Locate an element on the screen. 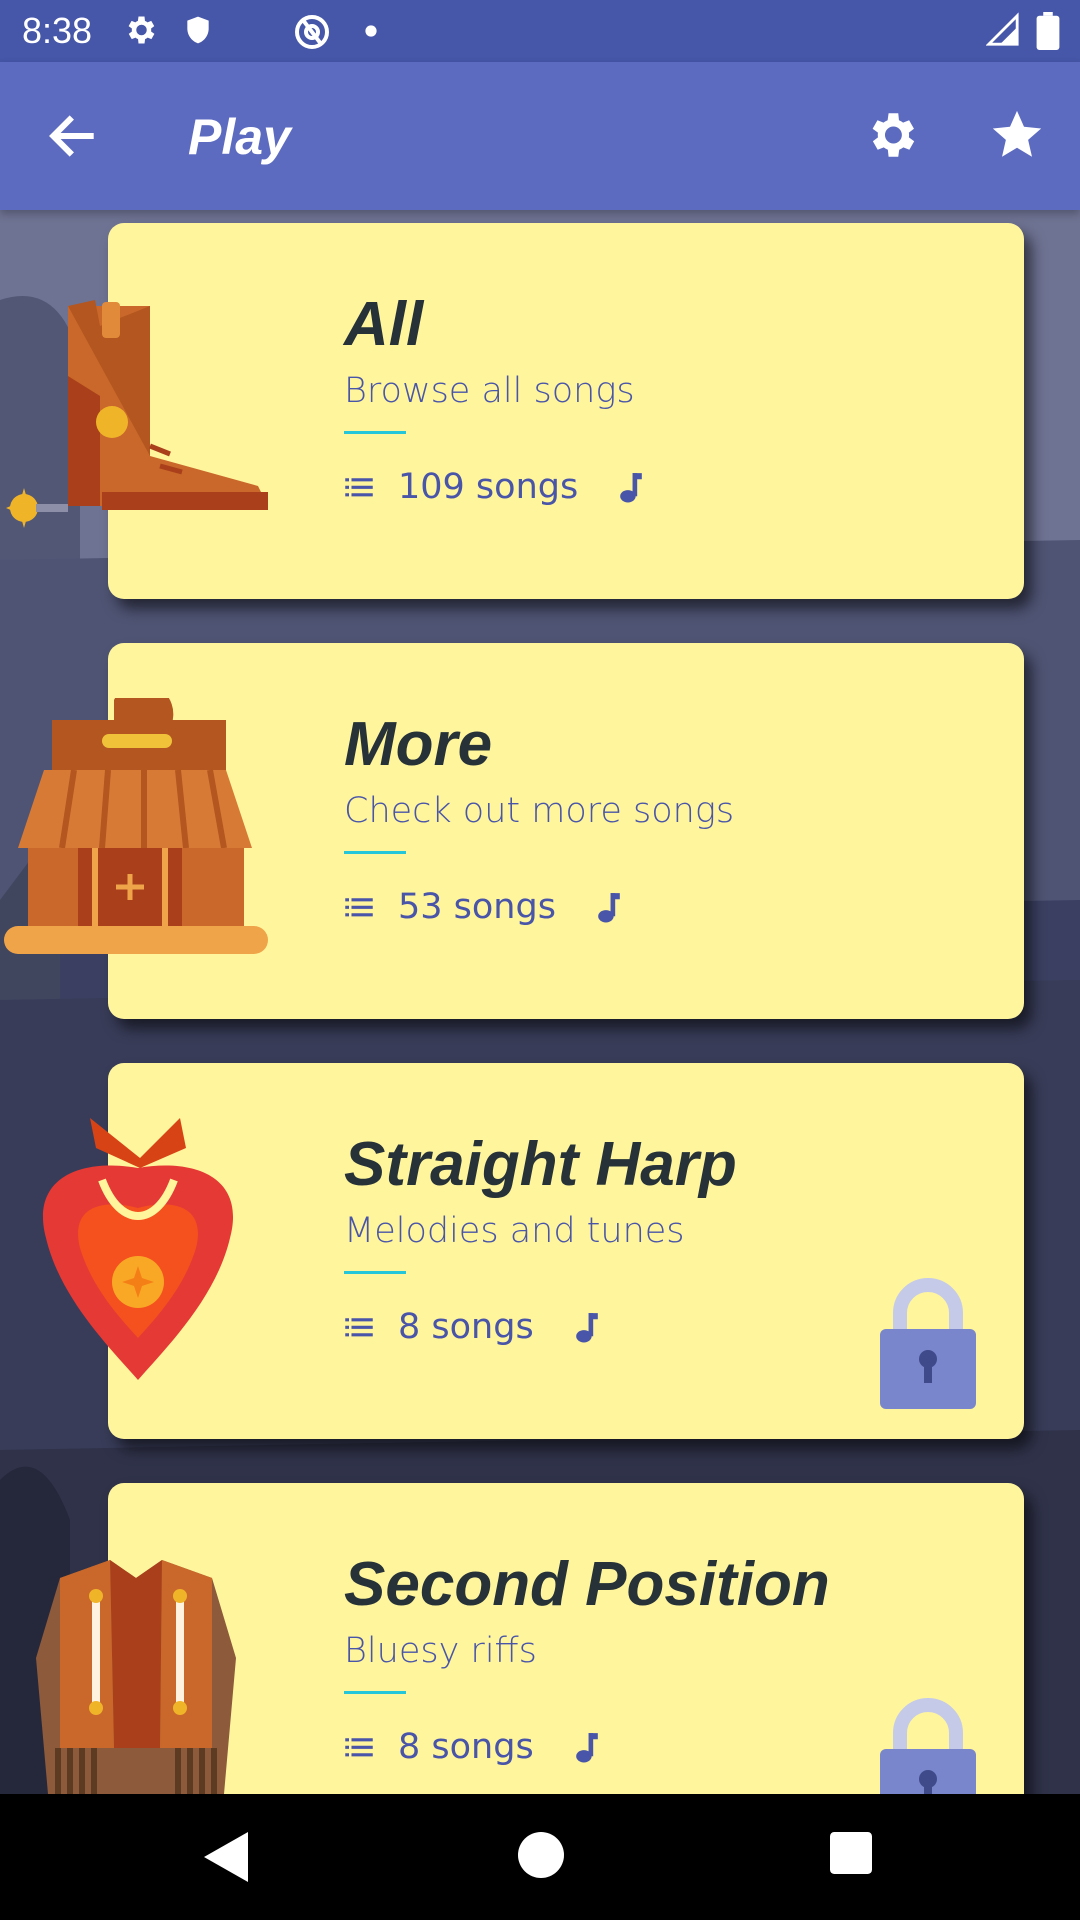 The width and height of the screenshot is (1080, 1920). home-circle-icon is located at coordinates (541, 1855).